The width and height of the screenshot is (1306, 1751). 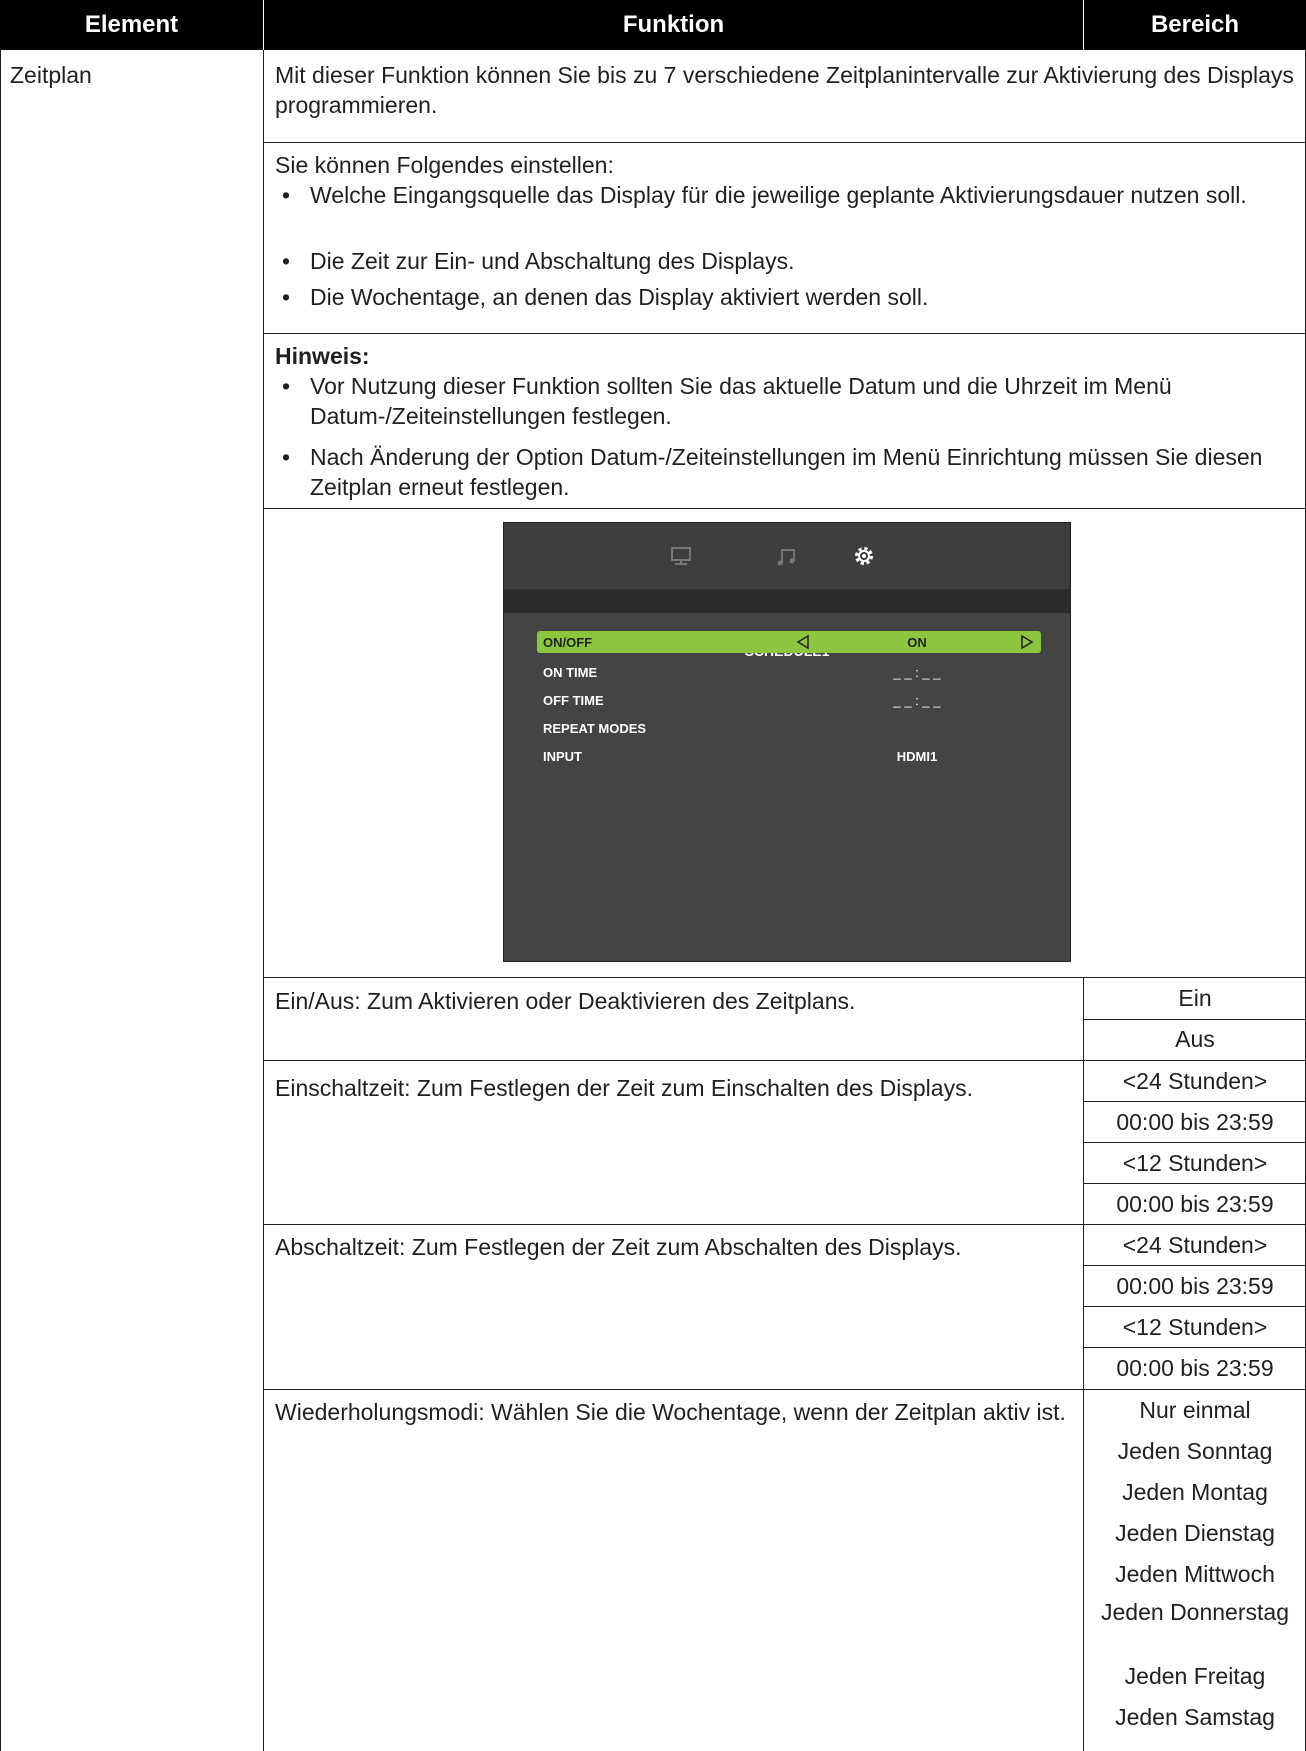 What do you see at coordinates (681, 556) in the screenshot?
I see `display-icon` at bounding box center [681, 556].